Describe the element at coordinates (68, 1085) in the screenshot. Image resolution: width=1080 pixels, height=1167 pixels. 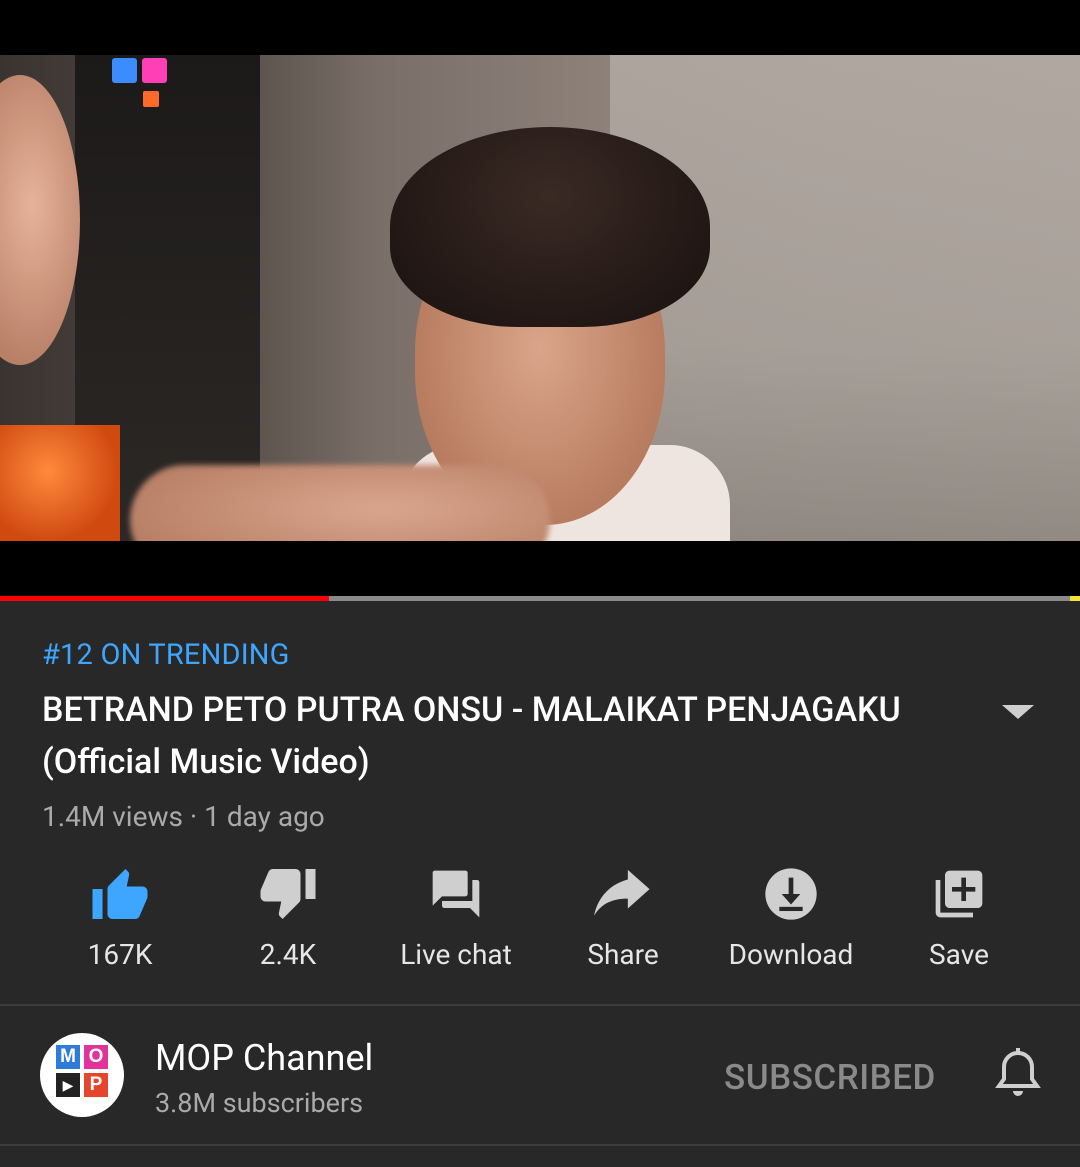
I see `avatar-play-symbol: ▶` at that location.